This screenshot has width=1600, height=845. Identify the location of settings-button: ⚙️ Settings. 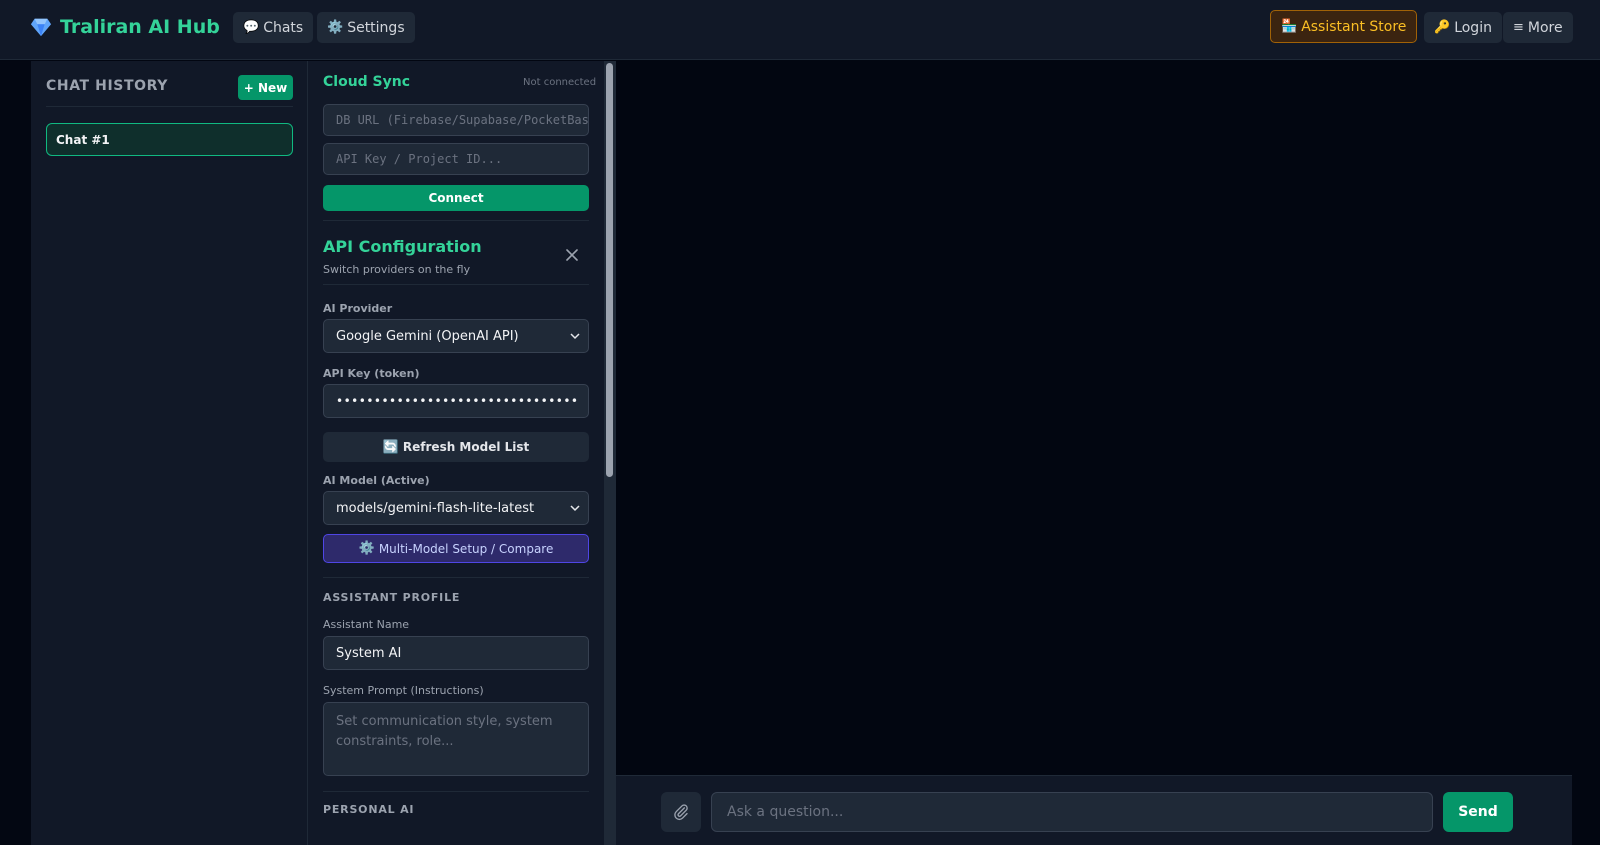
(366, 27).